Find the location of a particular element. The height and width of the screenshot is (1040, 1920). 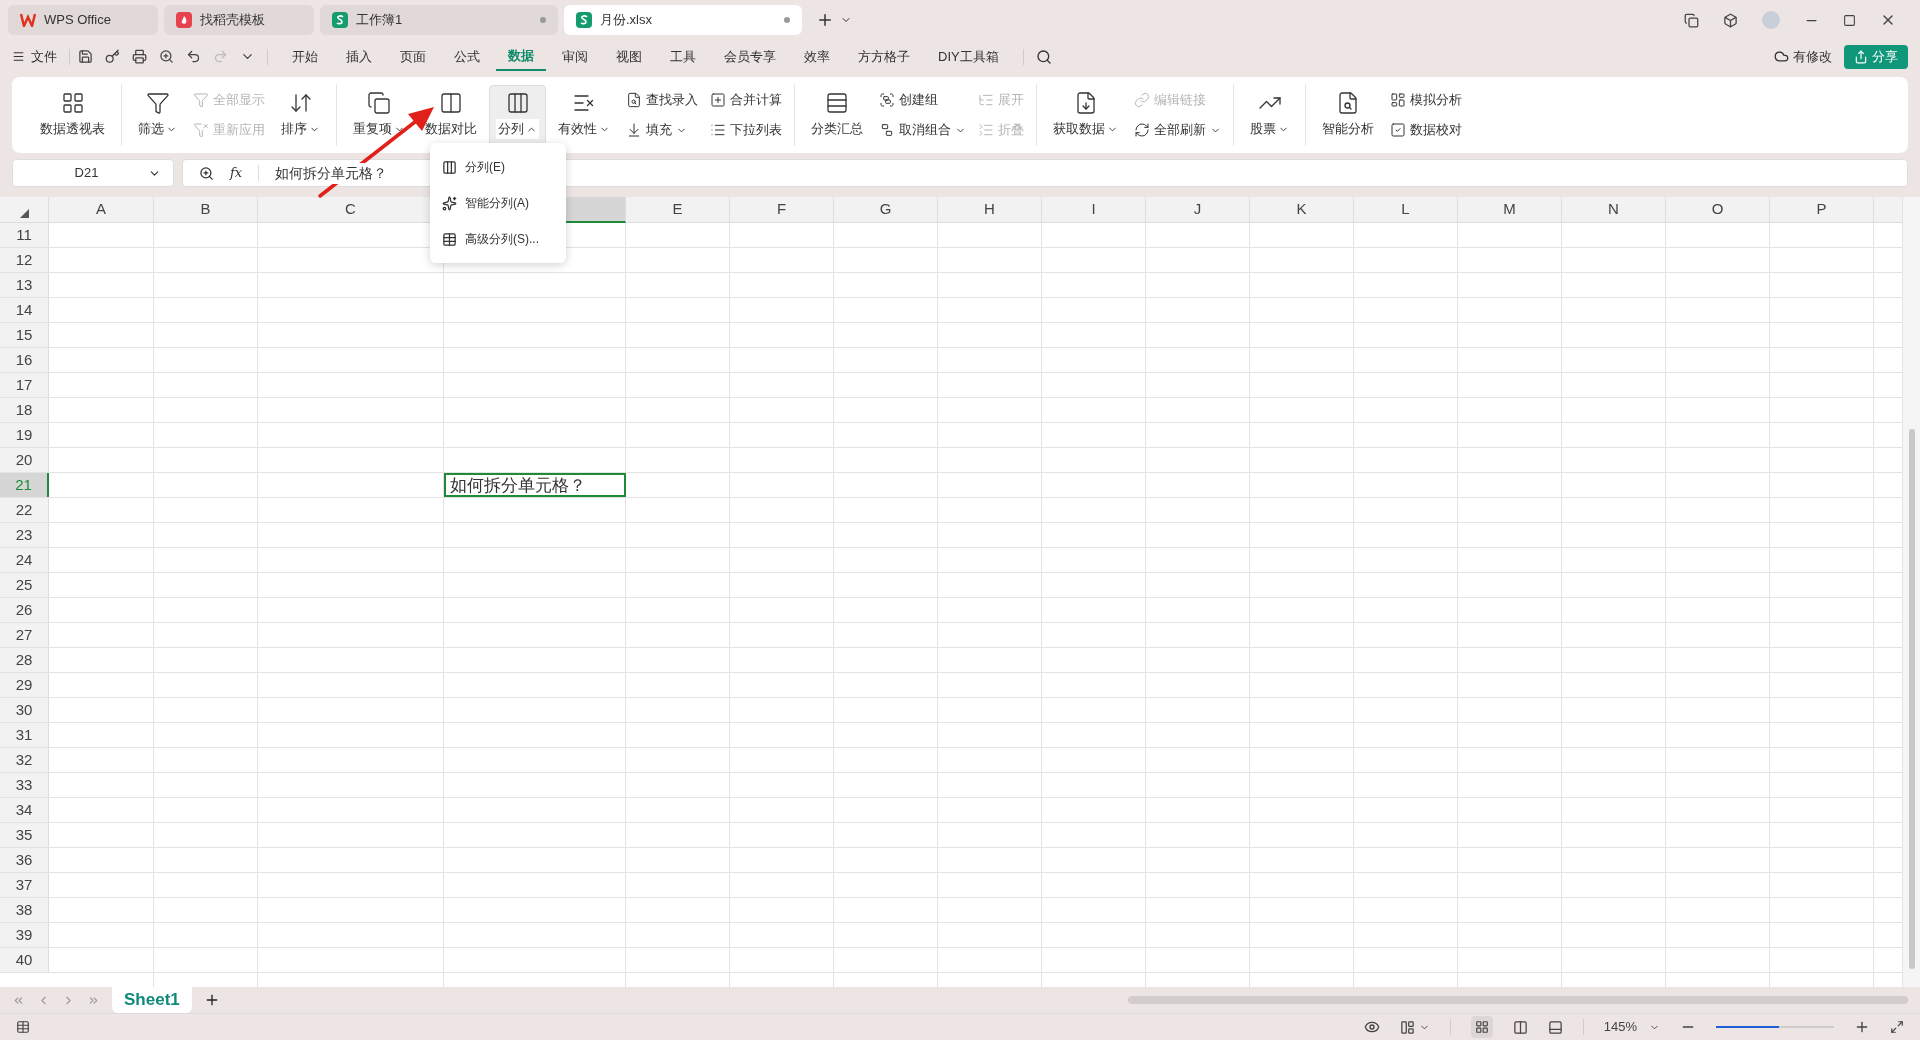

row-header: 33 is located at coordinates (24, 785).